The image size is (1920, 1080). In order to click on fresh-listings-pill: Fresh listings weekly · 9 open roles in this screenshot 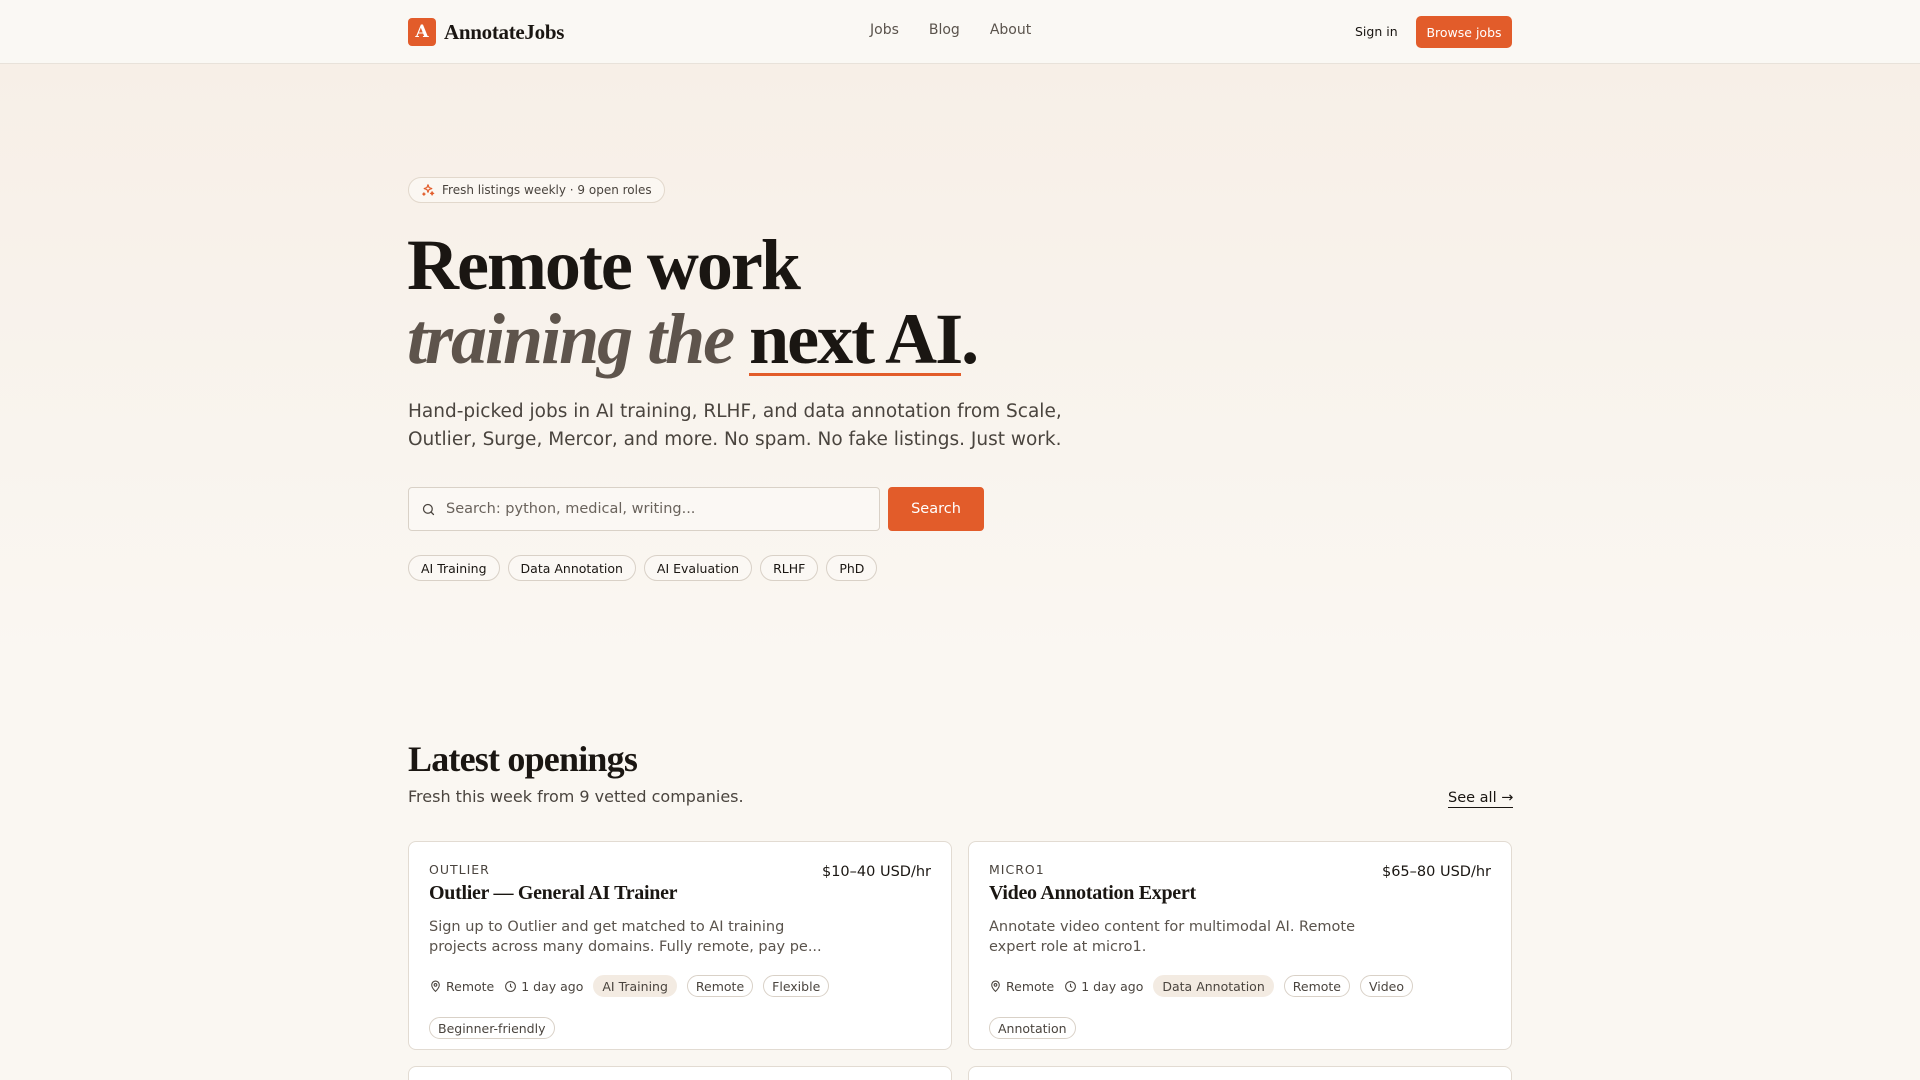, I will do `click(536, 190)`.